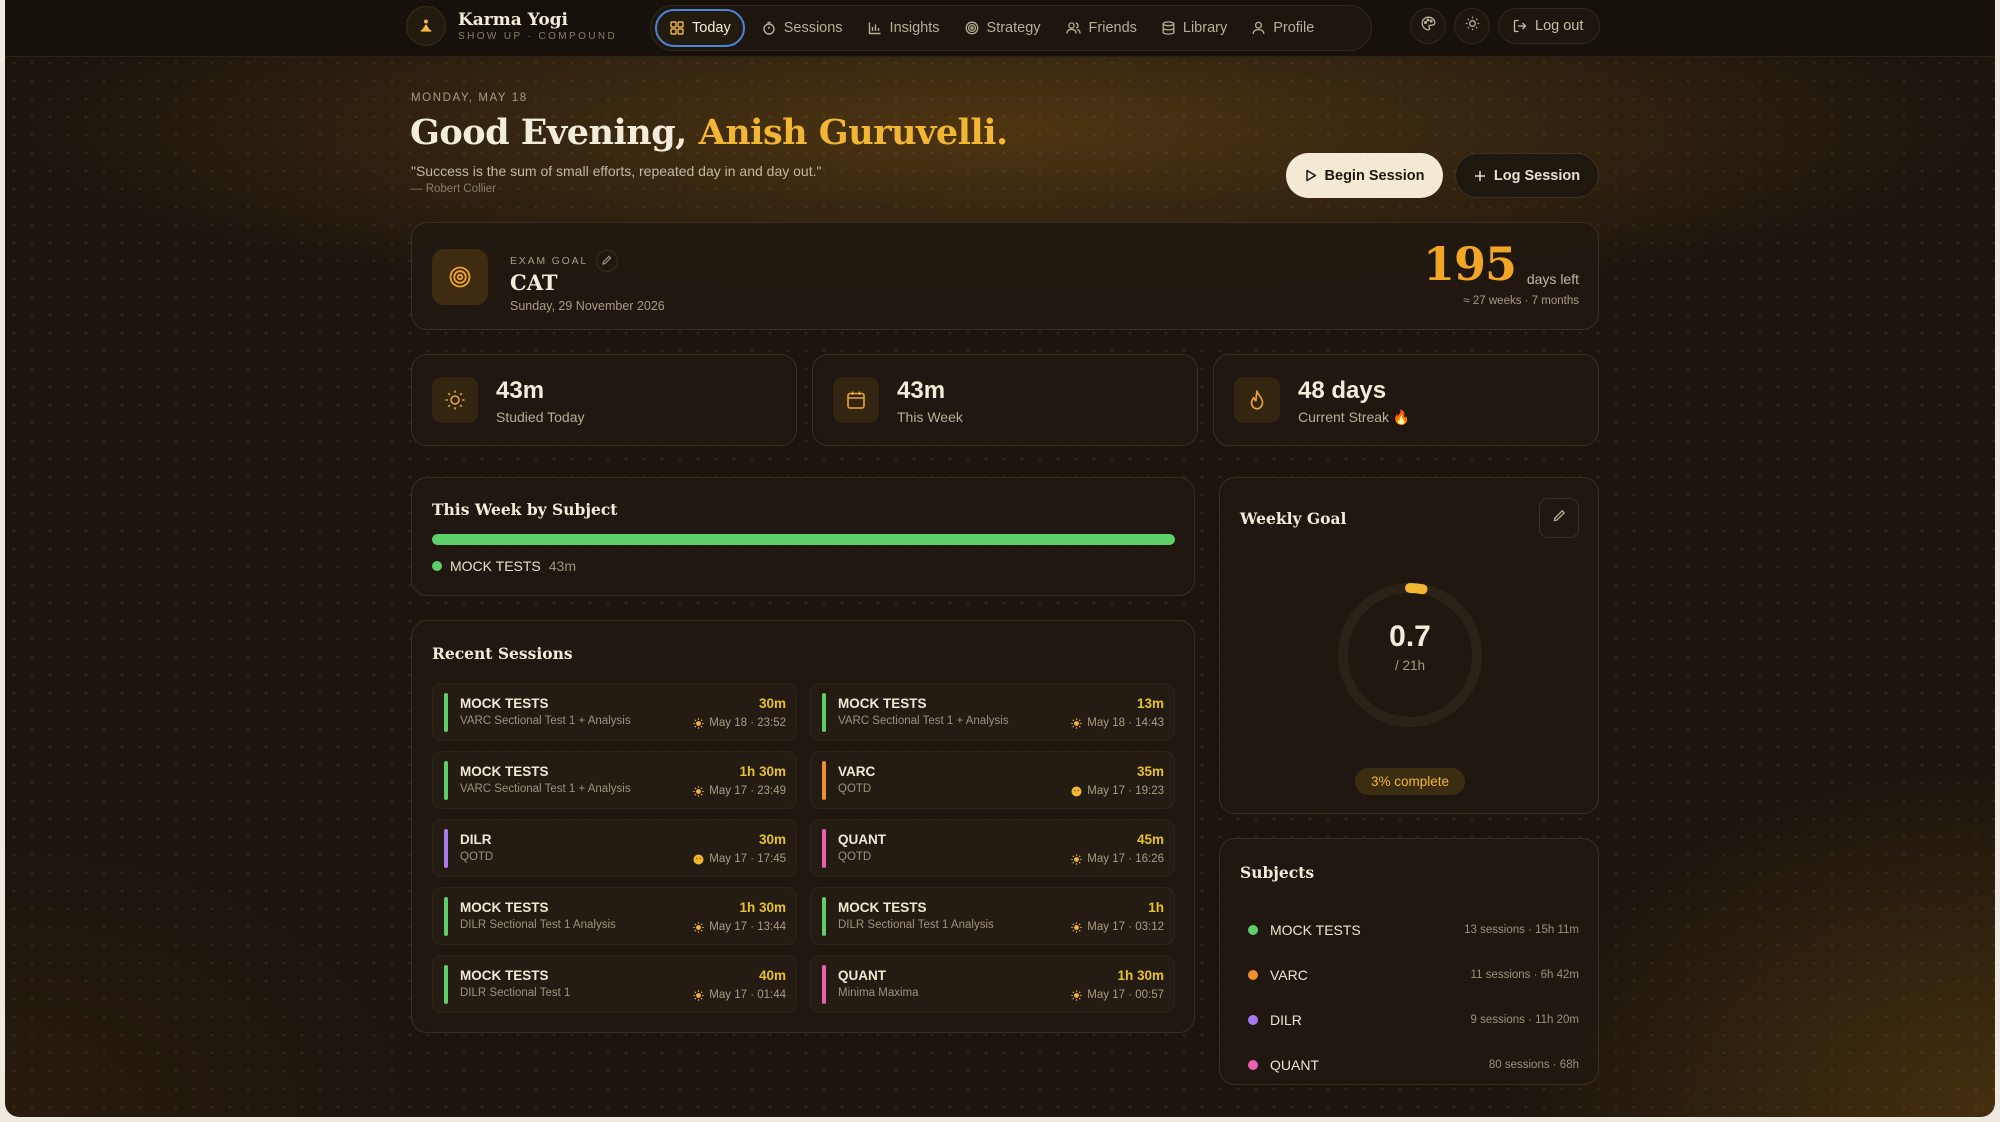 This screenshot has width=2000, height=1122. What do you see at coordinates (992, 984) in the screenshot?
I see `session-item: QUANT Minima Maxima 1h 30m May 17 · 00:57` at bounding box center [992, 984].